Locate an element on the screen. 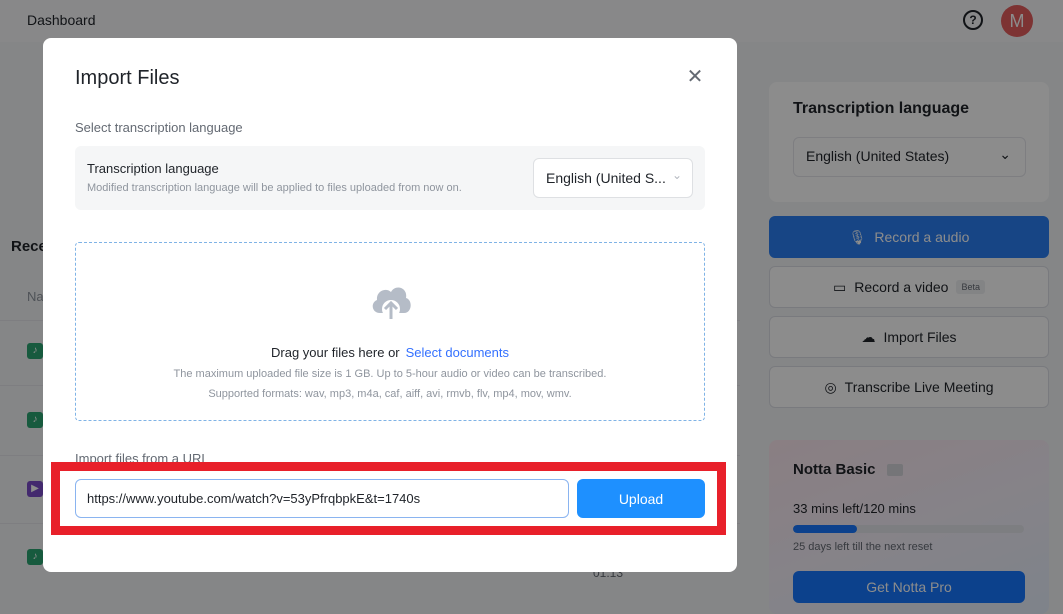  transcription-language-select: English (United S... ⌄ is located at coordinates (613, 178).